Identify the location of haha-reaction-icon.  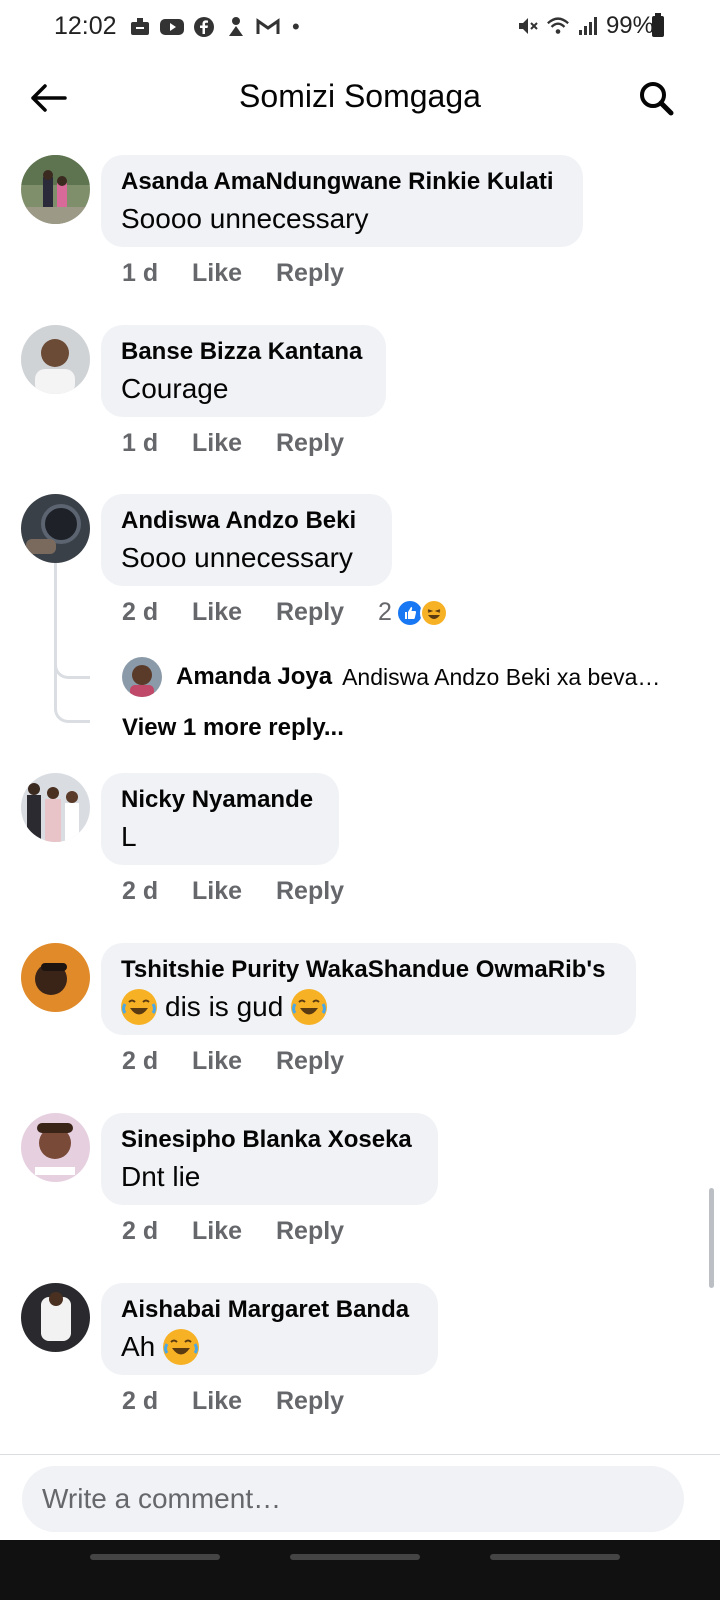
(433, 612).